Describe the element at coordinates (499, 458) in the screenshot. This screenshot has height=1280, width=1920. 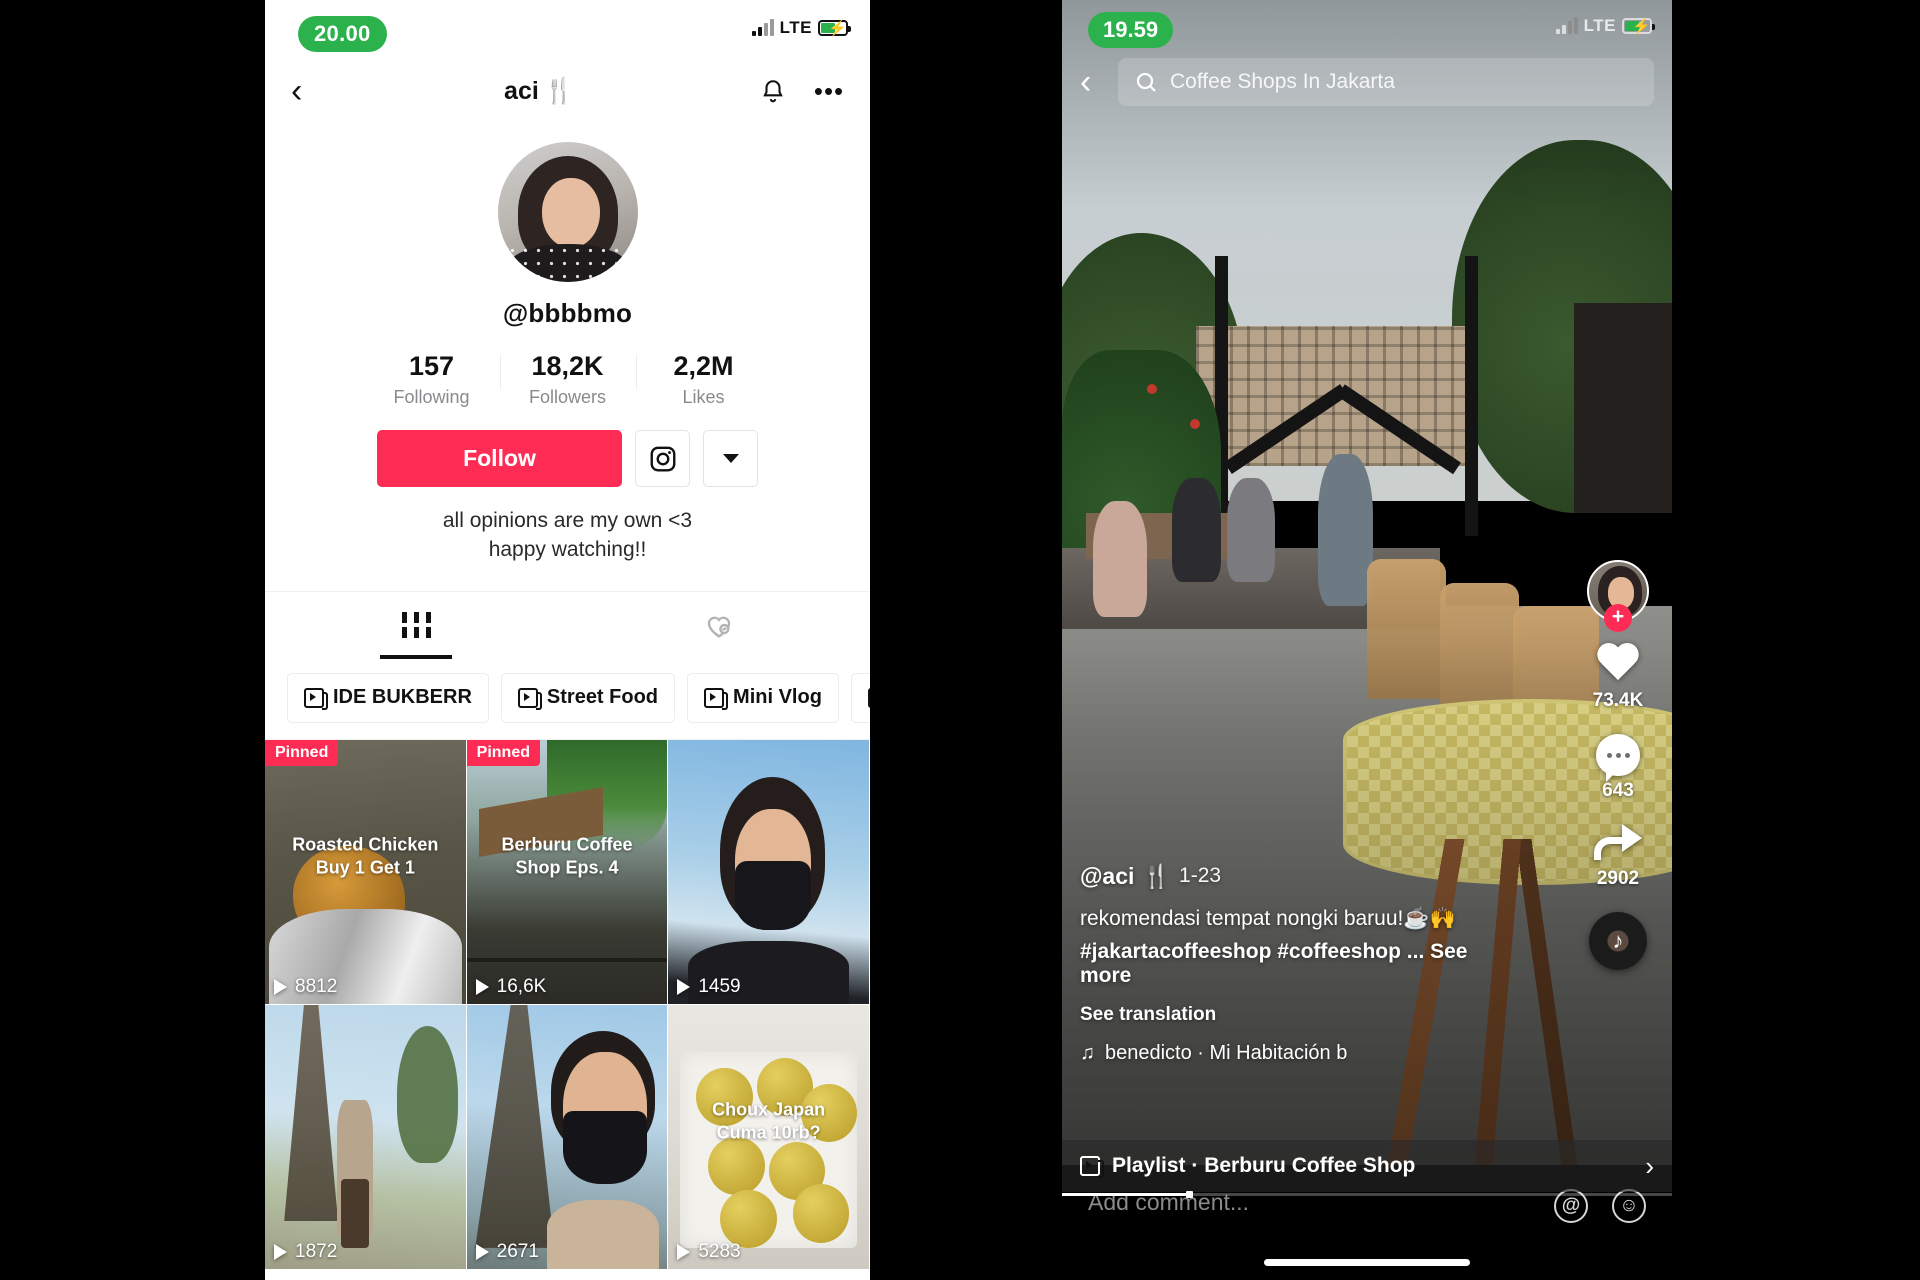
I see `follow-button: Follow` at that location.